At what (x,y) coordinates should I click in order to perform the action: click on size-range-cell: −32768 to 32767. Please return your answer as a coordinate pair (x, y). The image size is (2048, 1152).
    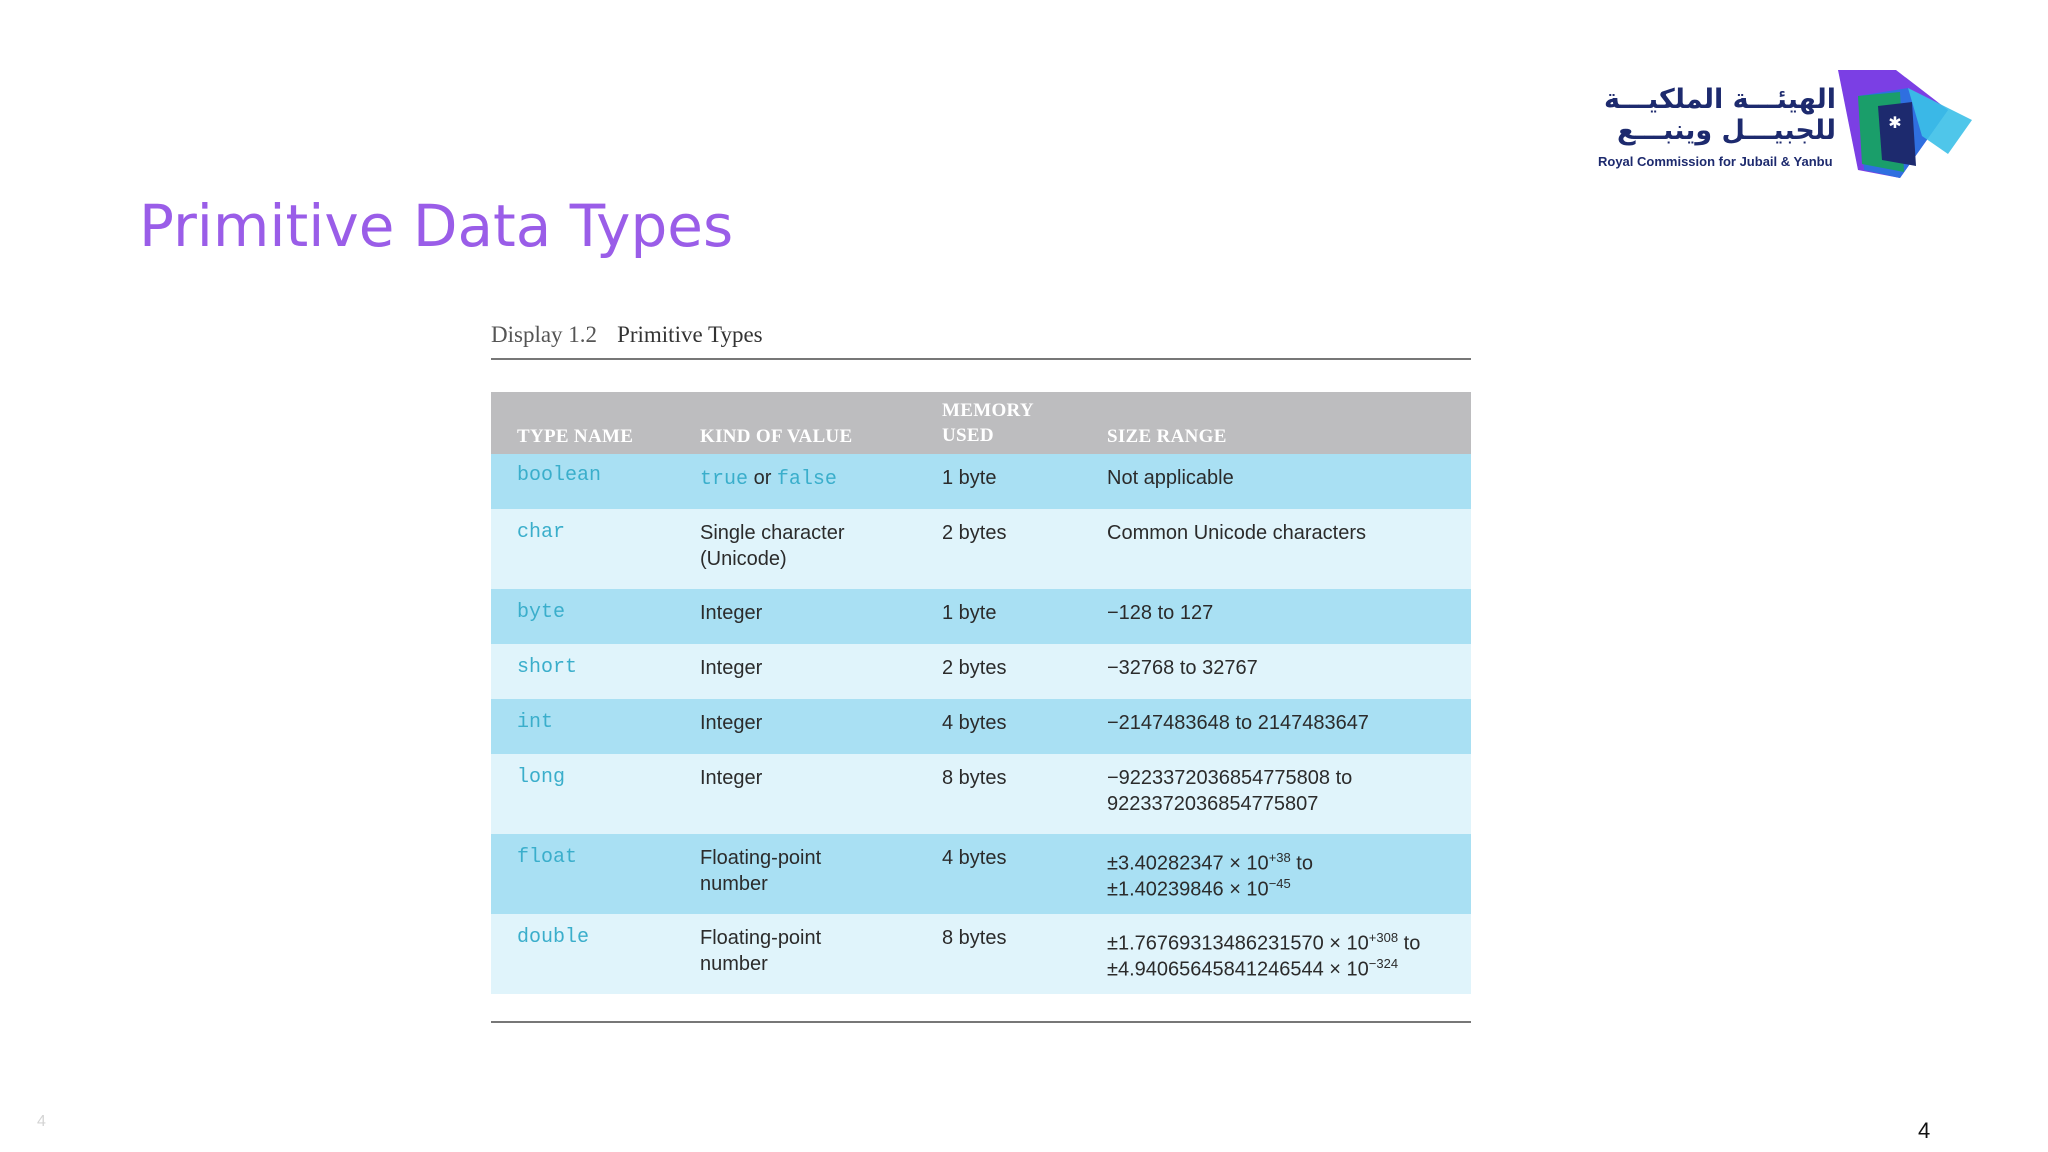
    Looking at the image, I should click on (1182, 668).